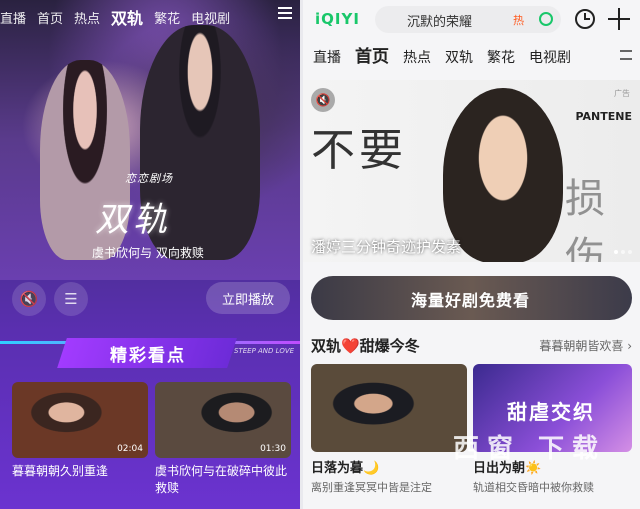 The height and width of the screenshot is (509, 640). I want to click on video-duration: 02:04, so click(130, 449).